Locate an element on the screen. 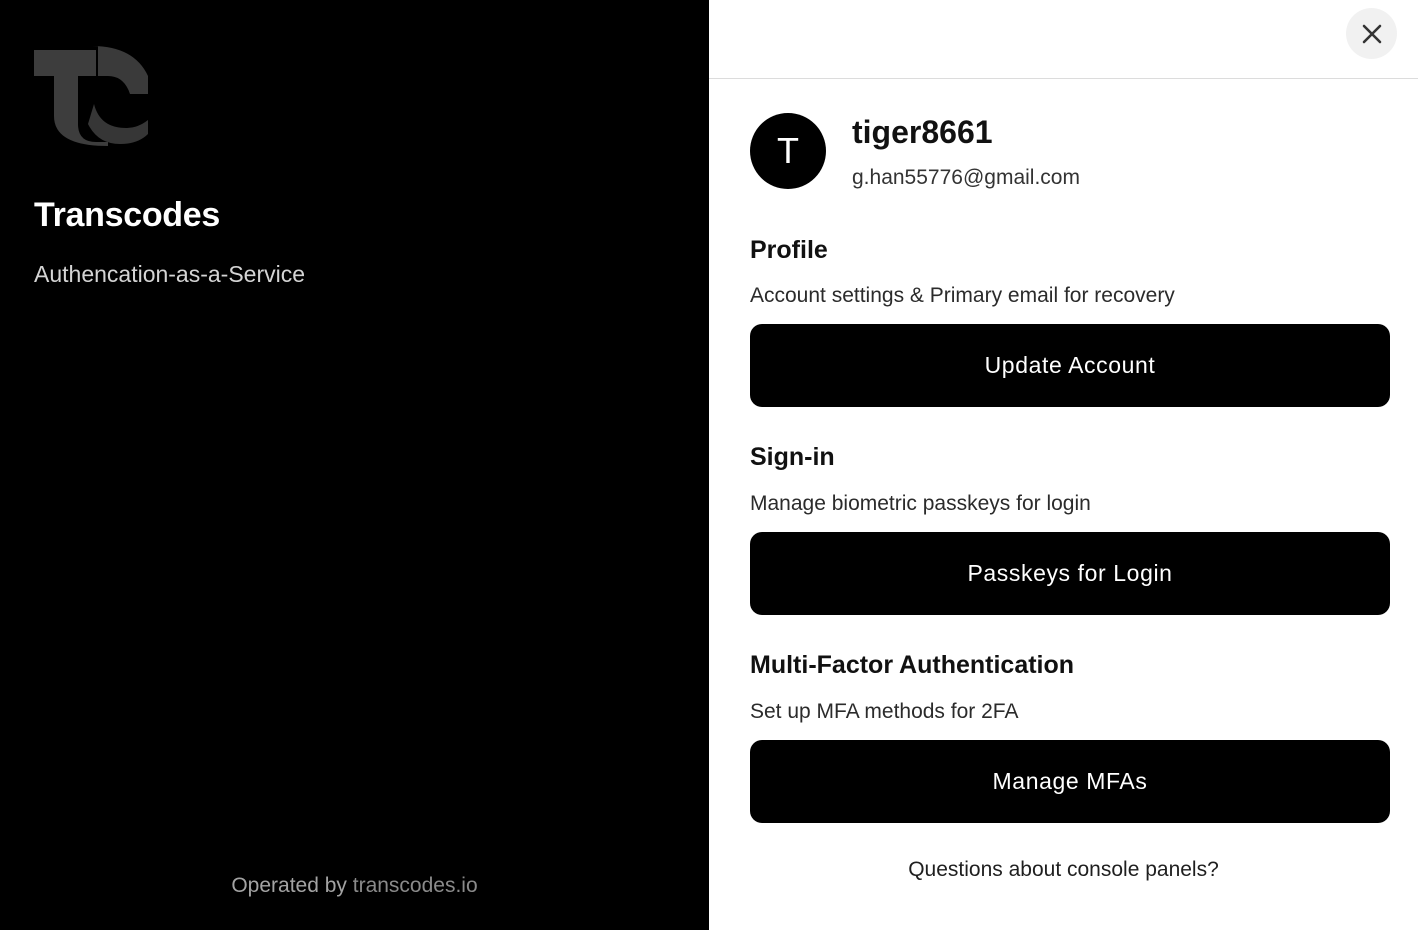 The image size is (1418, 930). profile-section-title: Profile is located at coordinates (789, 250).